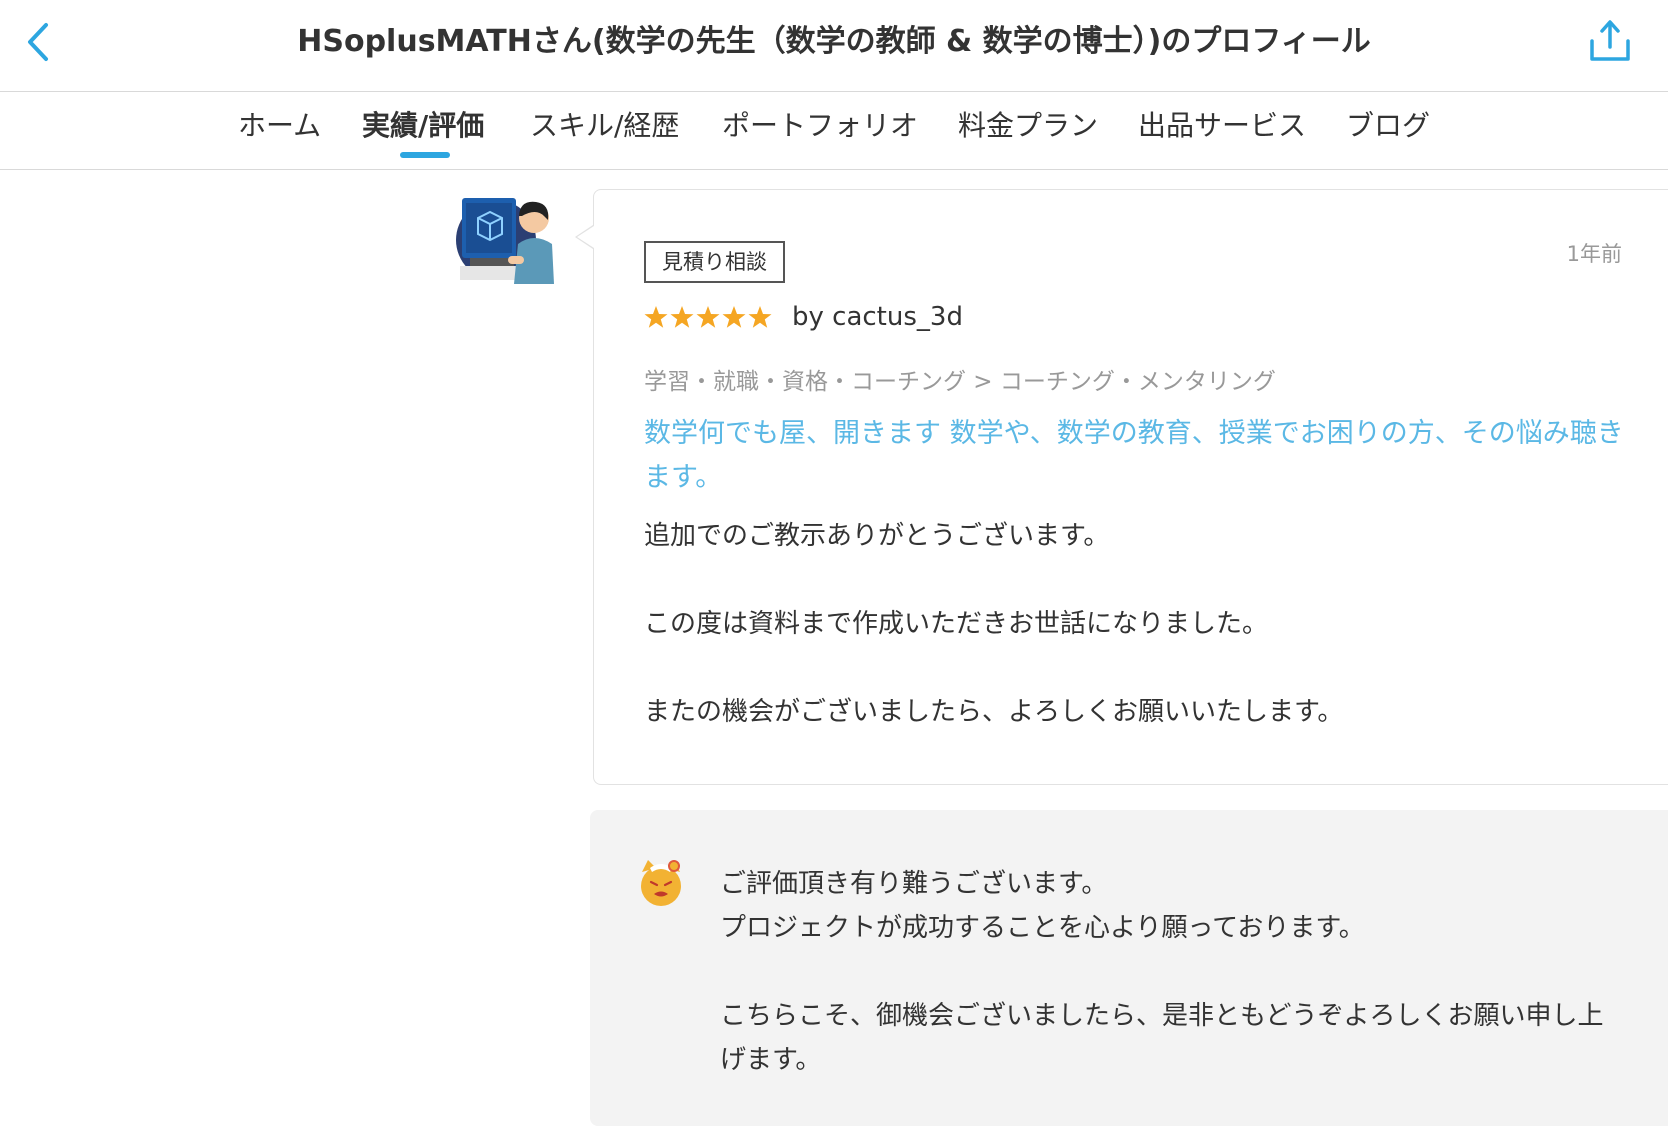  I want to click on tab-home: ホーム, so click(279, 126).